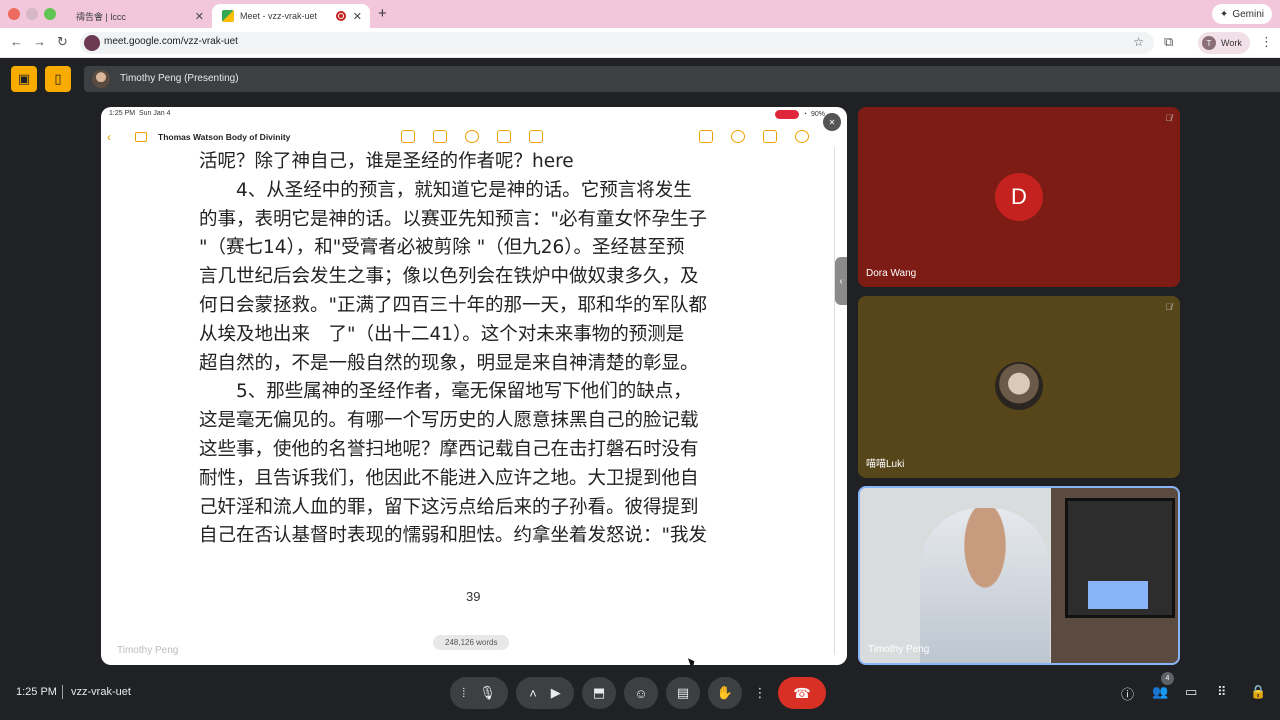  I want to click on back-chevron-icon: ‹, so click(109, 137).